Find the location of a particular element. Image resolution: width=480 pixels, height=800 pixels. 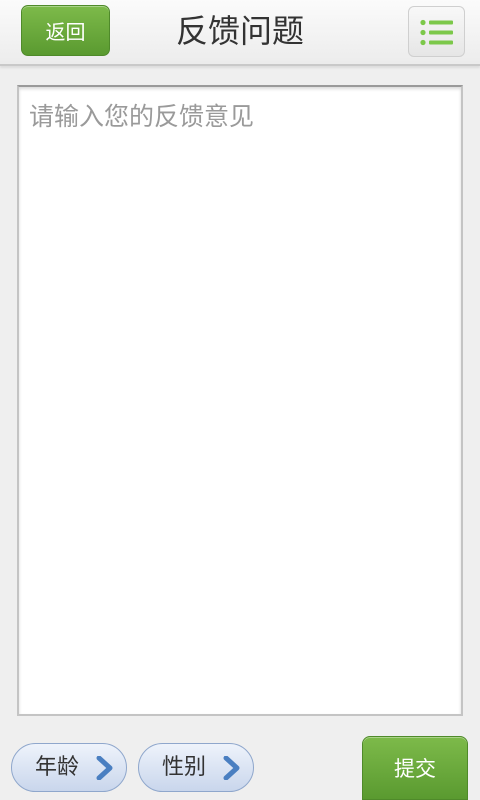

back-button-label: 返回 is located at coordinates (65, 32).